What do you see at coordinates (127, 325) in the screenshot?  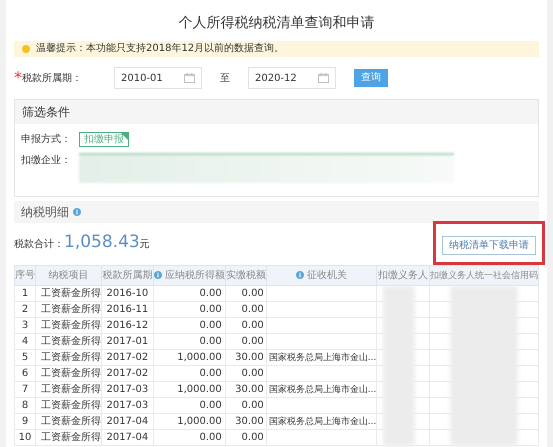 I see `table-cell: 2016-12` at bounding box center [127, 325].